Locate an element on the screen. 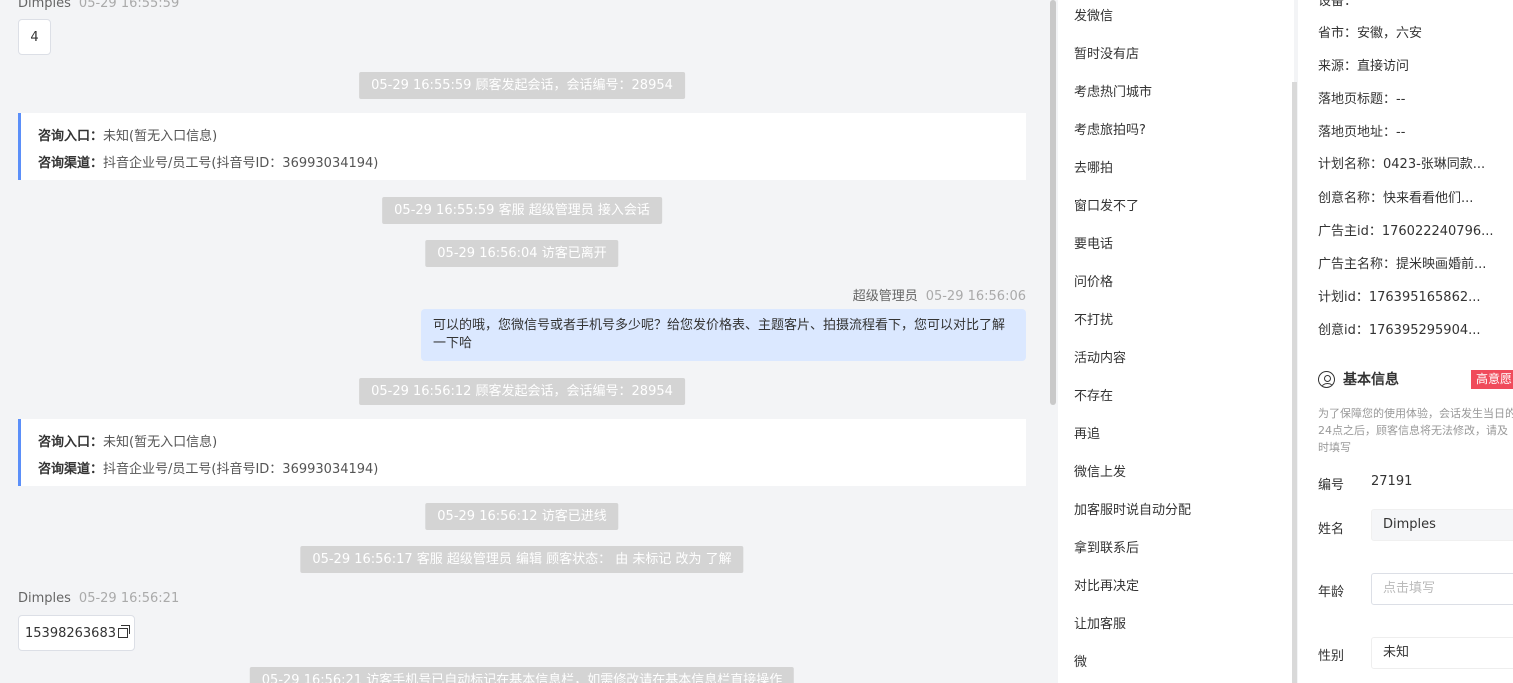 Image resolution: width=1513 pixels, height=683 pixels. system-message: 05-29 16:55:59 客服 超级管理员 接入会话 is located at coordinates (522, 210).